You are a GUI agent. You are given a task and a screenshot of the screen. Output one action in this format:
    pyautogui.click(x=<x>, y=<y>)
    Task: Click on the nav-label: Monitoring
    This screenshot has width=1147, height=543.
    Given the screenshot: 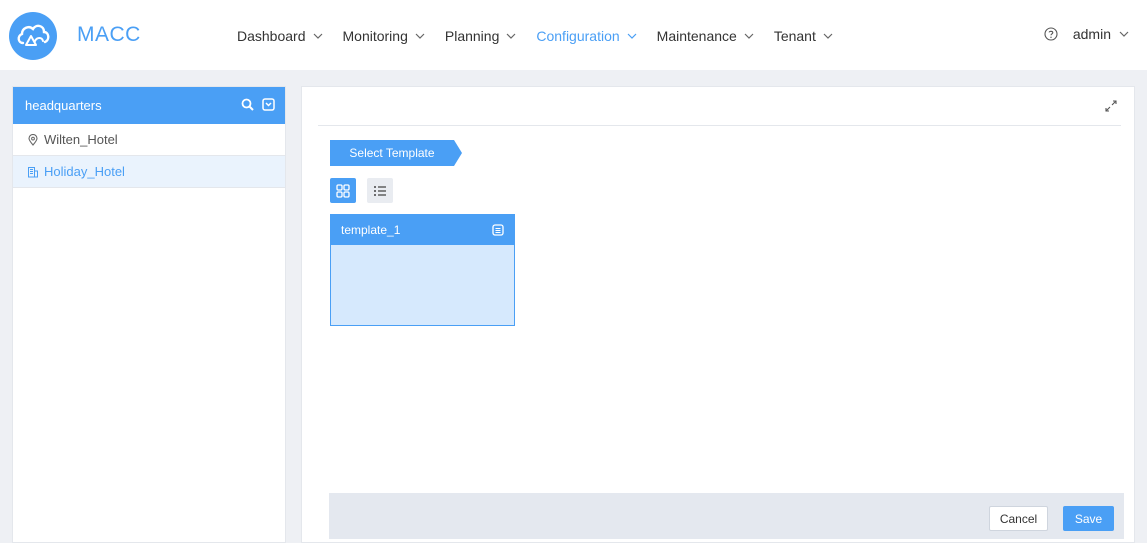 What is the action you would take?
    pyautogui.click(x=375, y=36)
    